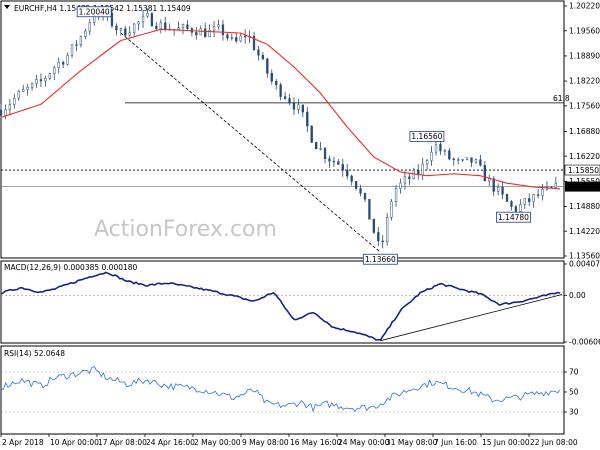 This screenshot has width=600, height=450. Describe the element at coordinates (316, 442) in the screenshot. I see `x-axis-tick: 16 May 16:00` at that location.